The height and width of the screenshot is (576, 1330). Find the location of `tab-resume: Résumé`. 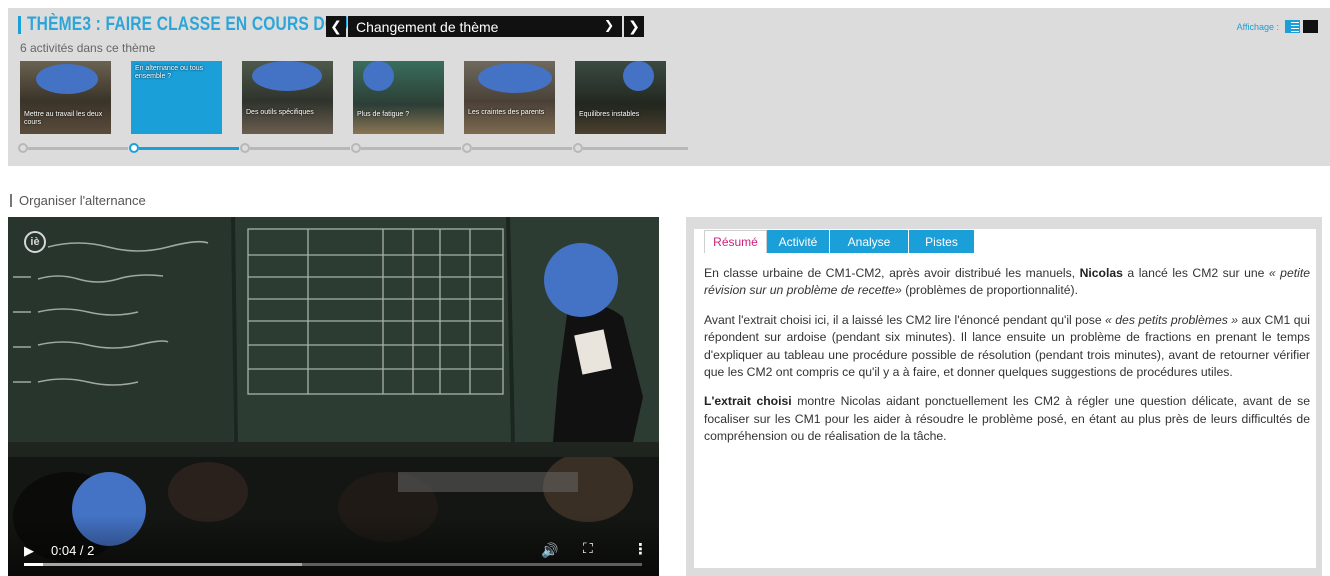

tab-resume: Résumé is located at coordinates (735, 241).